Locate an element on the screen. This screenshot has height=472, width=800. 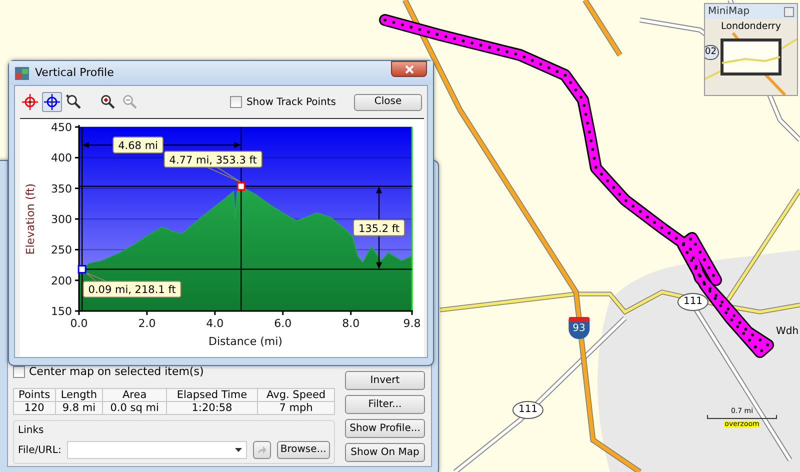
checkbox-label: Show Track Points is located at coordinates (291, 103).